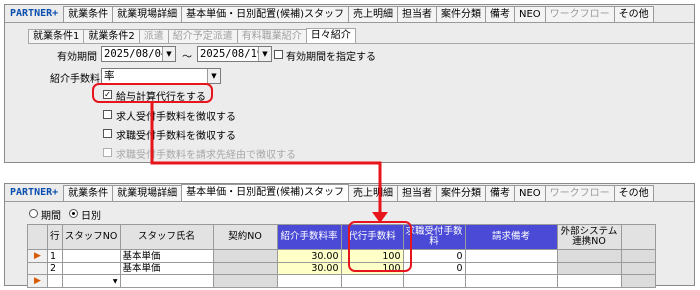 This screenshot has width=700, height=290. What do you see at coordinates (380, 217) in the screenshot?
I see `callout-arrow-head` at bounding box center [380, 217].